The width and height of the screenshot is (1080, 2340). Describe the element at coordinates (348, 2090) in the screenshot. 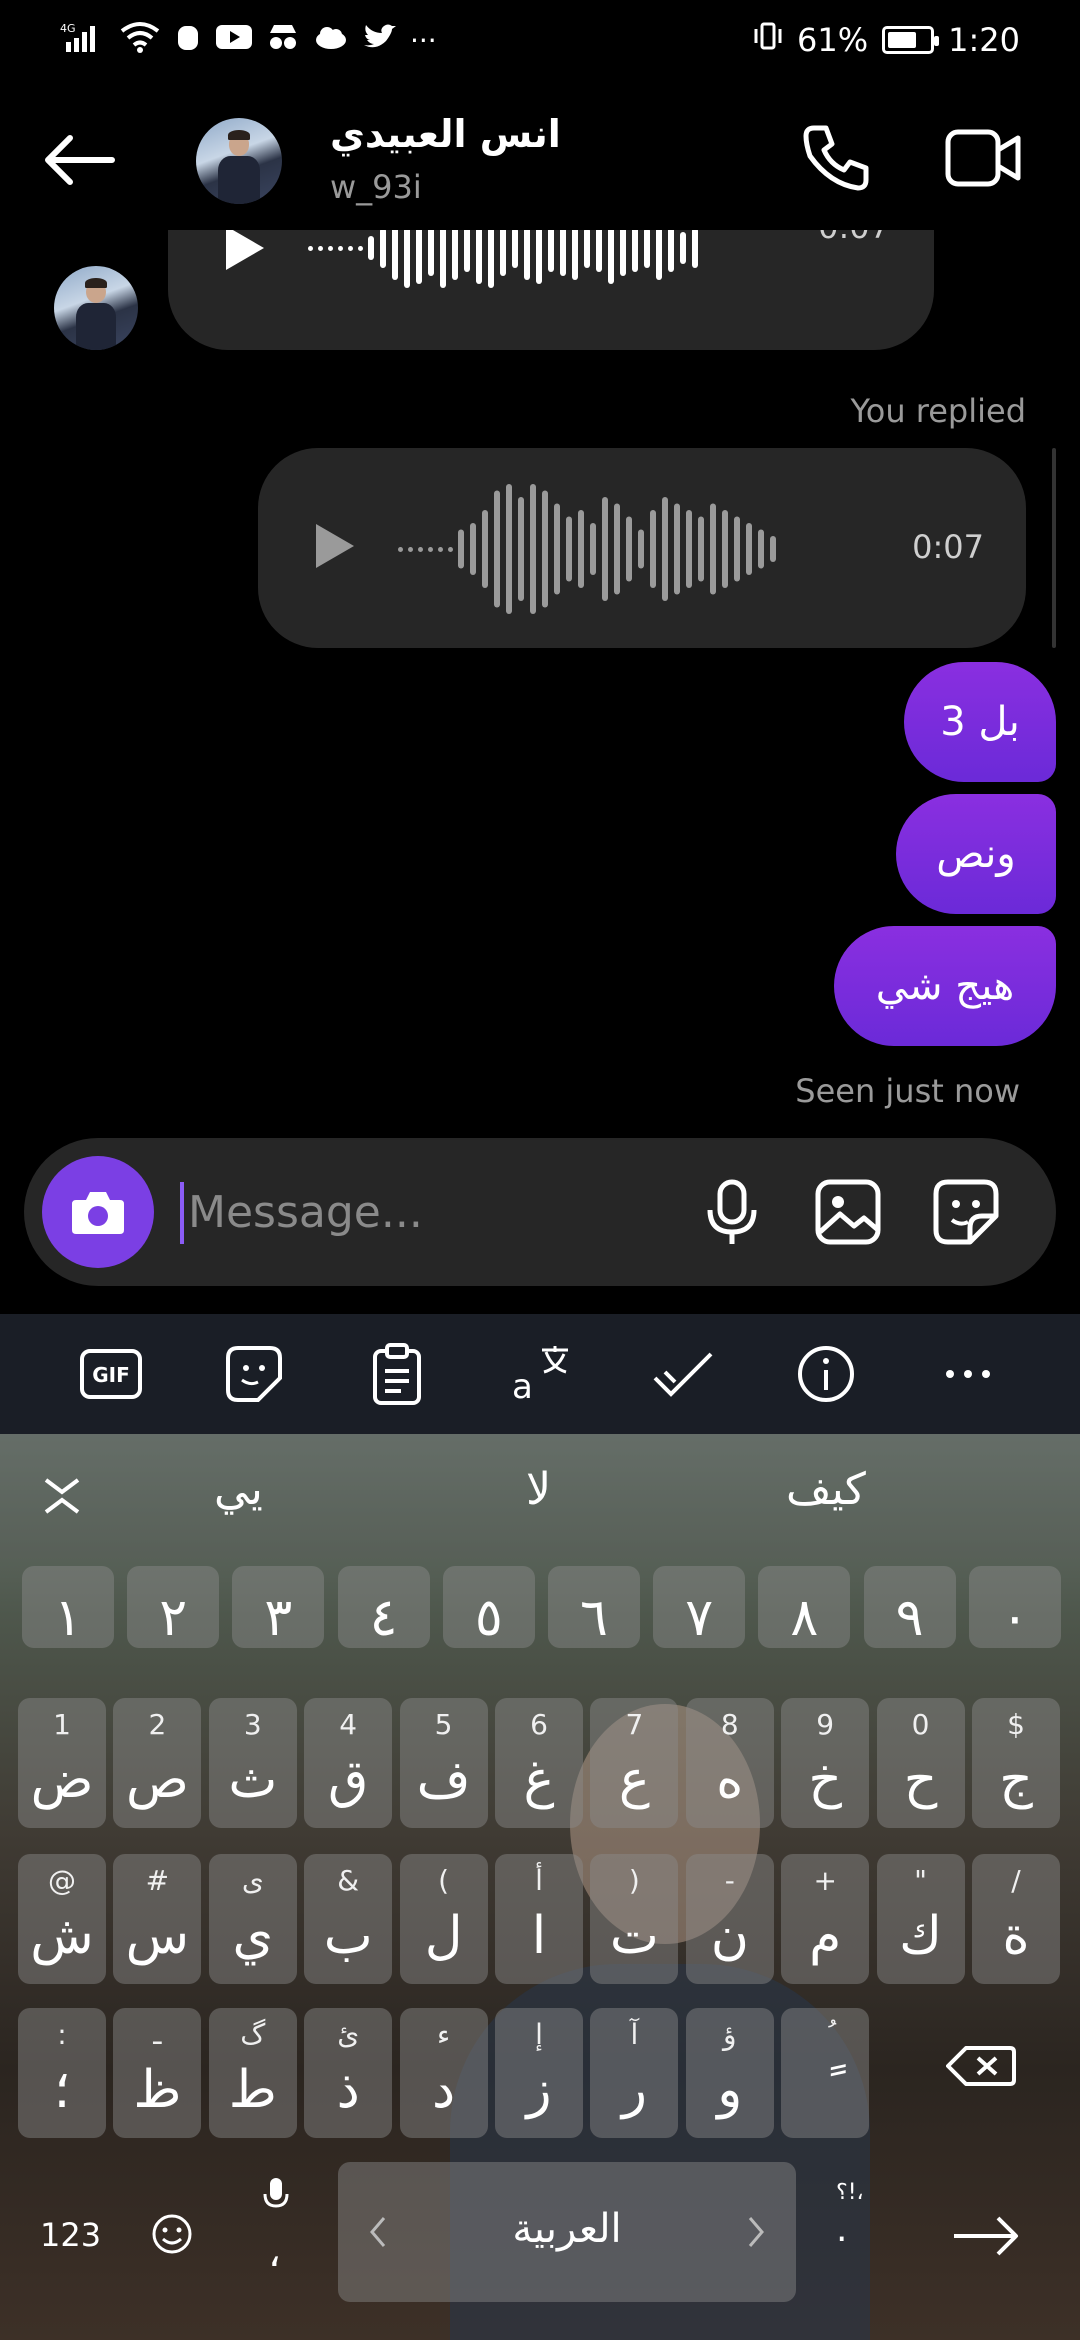

I see `key-label: ذ` at that location.